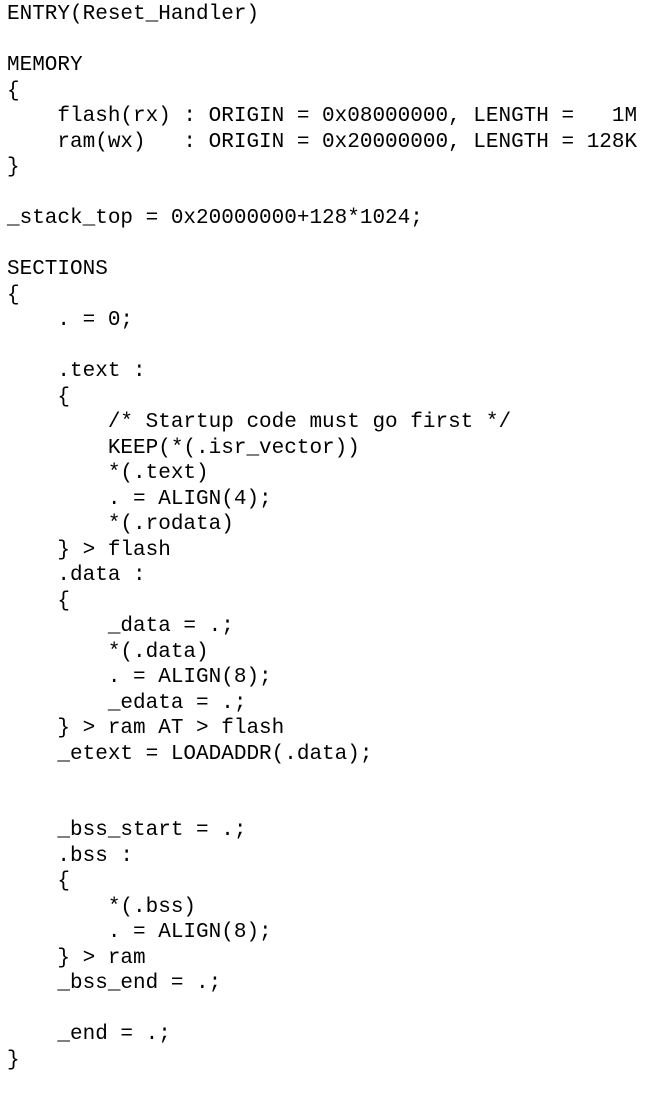 The height and width of the screenshot is (1095, 652). Describe the element at coordinates (127, 703) in the screenshot. I see `code-line: _edata = .;` at that location.